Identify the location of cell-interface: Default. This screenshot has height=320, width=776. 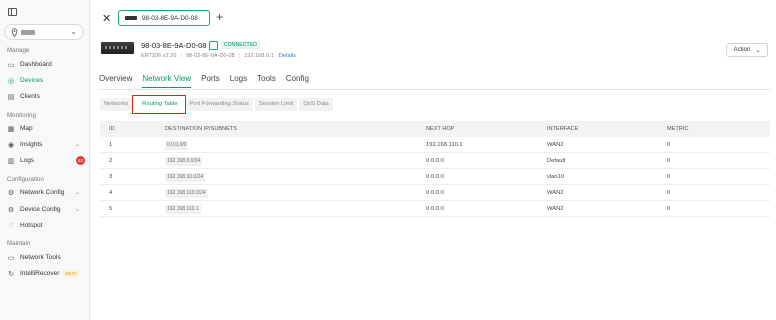
(556, 161).